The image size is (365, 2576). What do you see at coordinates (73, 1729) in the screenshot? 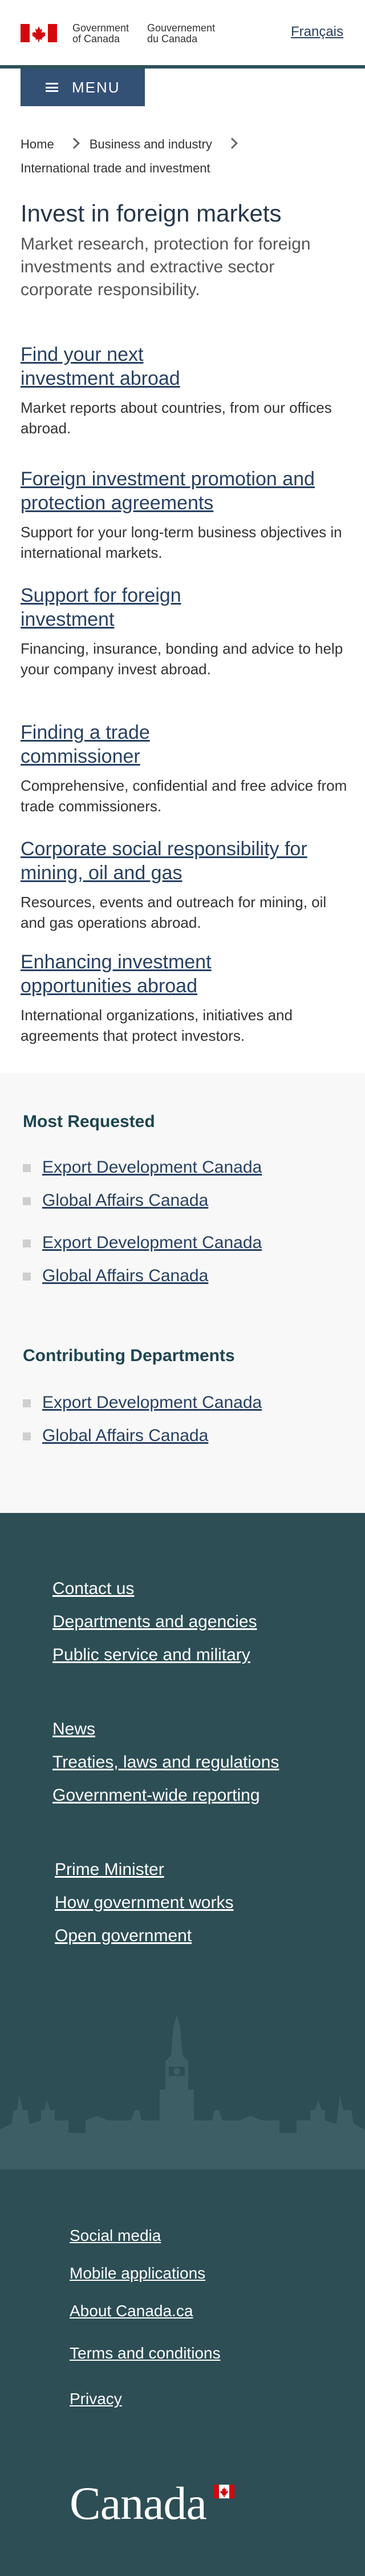
I see `footer-link: News` at bounding box center [73, 1729].